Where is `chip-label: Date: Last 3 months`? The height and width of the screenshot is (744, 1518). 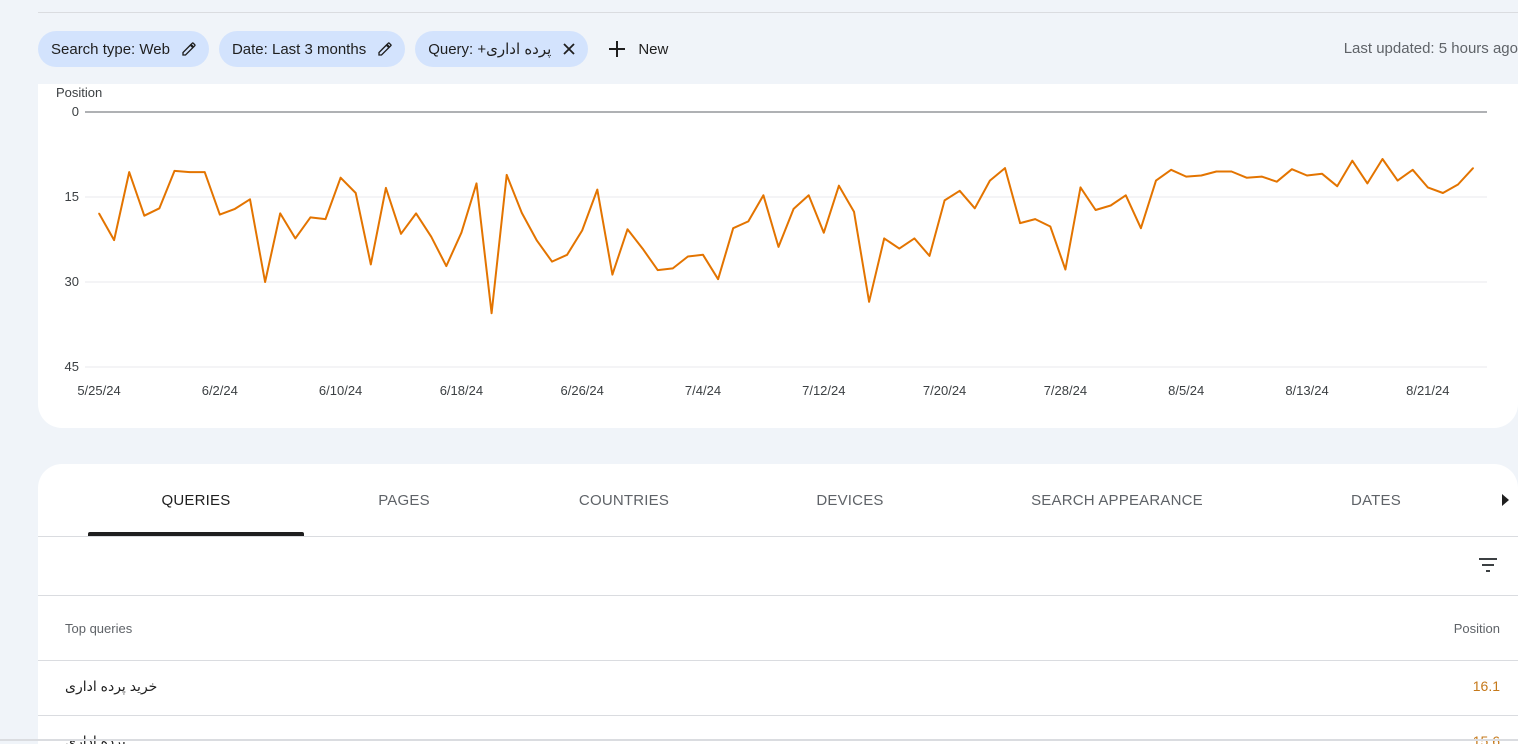
chip-label: Date: Last 3 months is located at coordinates (299, 49).